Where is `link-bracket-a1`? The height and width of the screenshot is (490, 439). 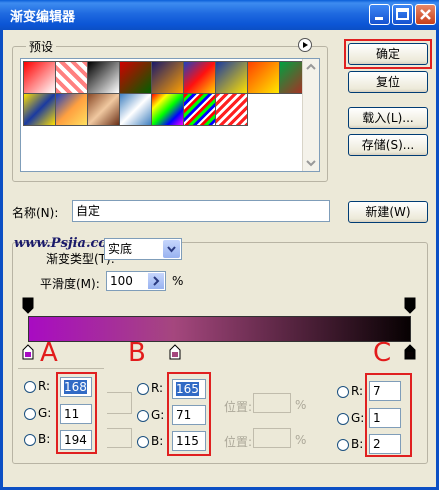 link-bracket-a1 is located at coordinates (119, 403).